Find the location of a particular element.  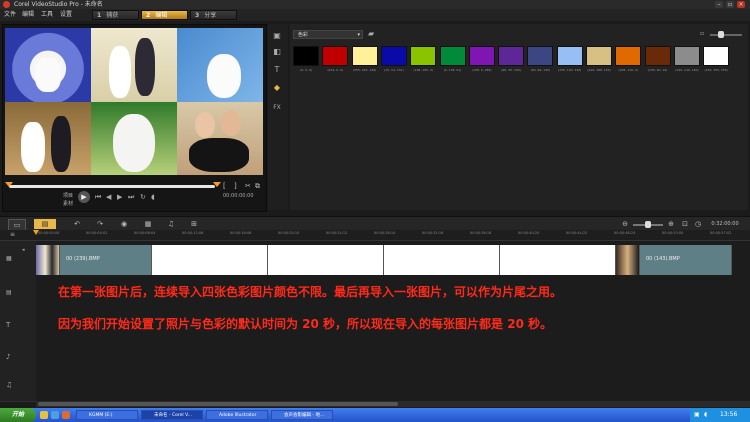

timeline-view-icon: ▤ is located at coordinates (45, 224).